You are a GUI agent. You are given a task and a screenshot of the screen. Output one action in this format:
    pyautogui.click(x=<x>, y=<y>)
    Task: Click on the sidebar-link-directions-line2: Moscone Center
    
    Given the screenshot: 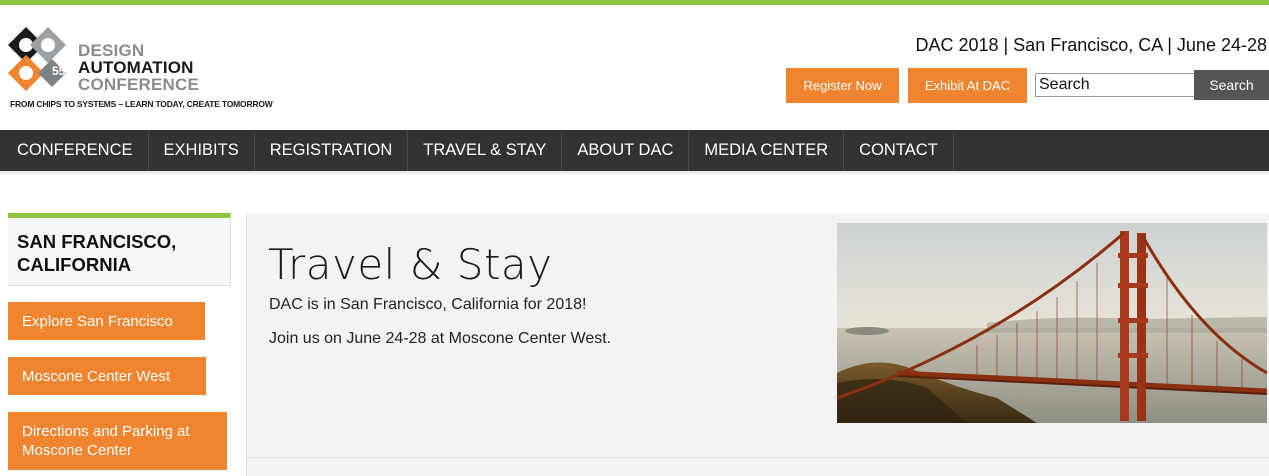 What is the action you would take?
    pyautogui.click(x=77, y=450)
    